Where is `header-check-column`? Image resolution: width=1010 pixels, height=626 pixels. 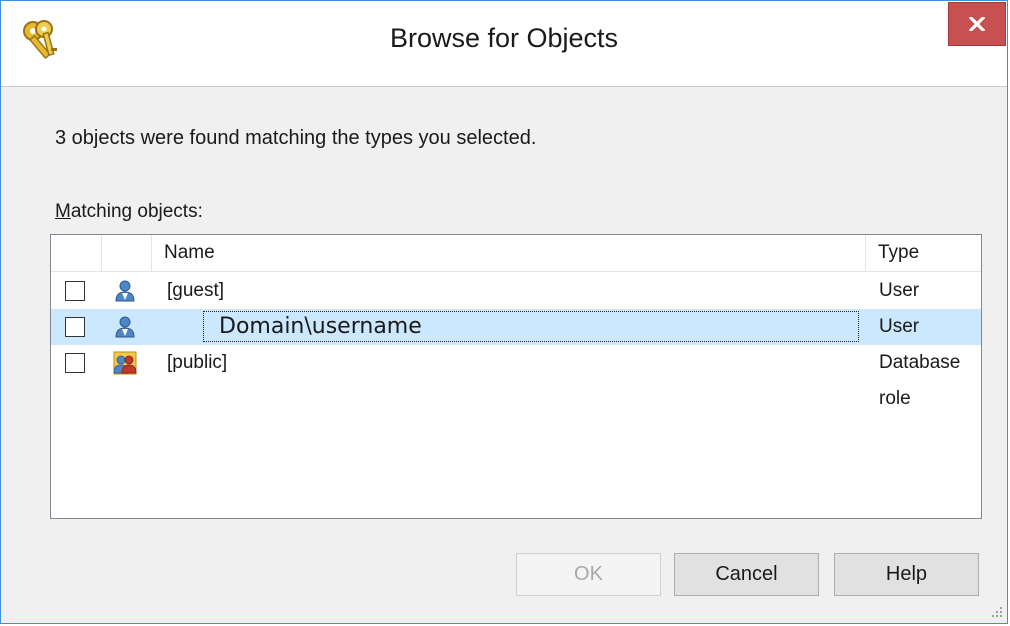 header-check-column is located at coordinates (76, 253).